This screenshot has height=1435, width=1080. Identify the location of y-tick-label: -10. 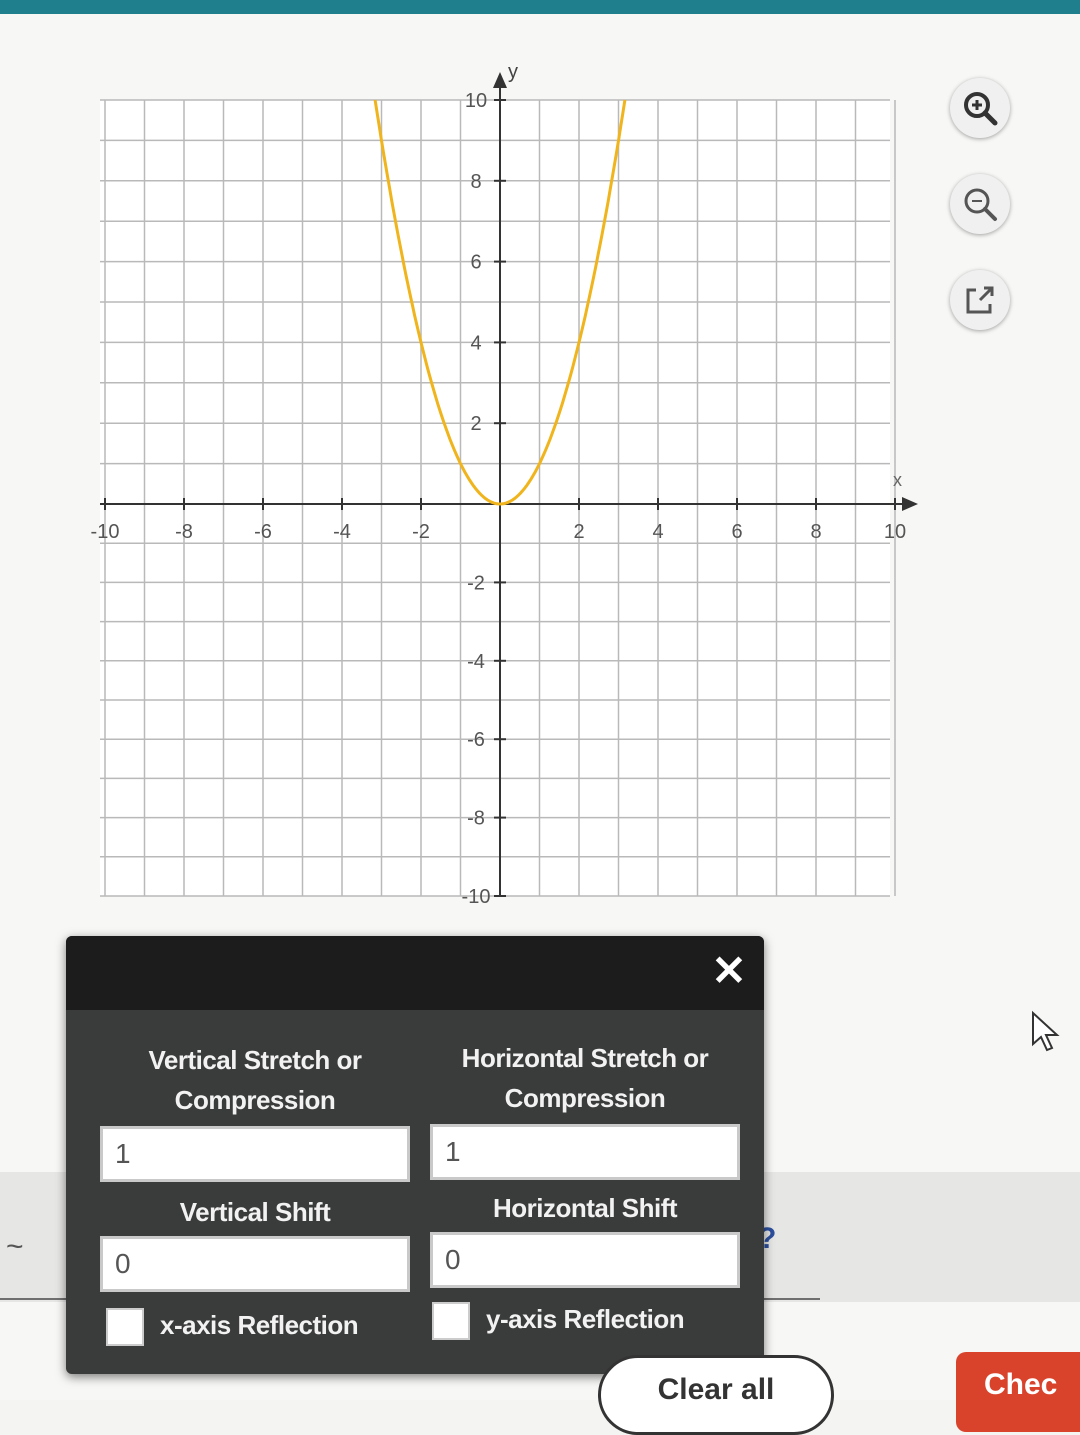
(476, 897).